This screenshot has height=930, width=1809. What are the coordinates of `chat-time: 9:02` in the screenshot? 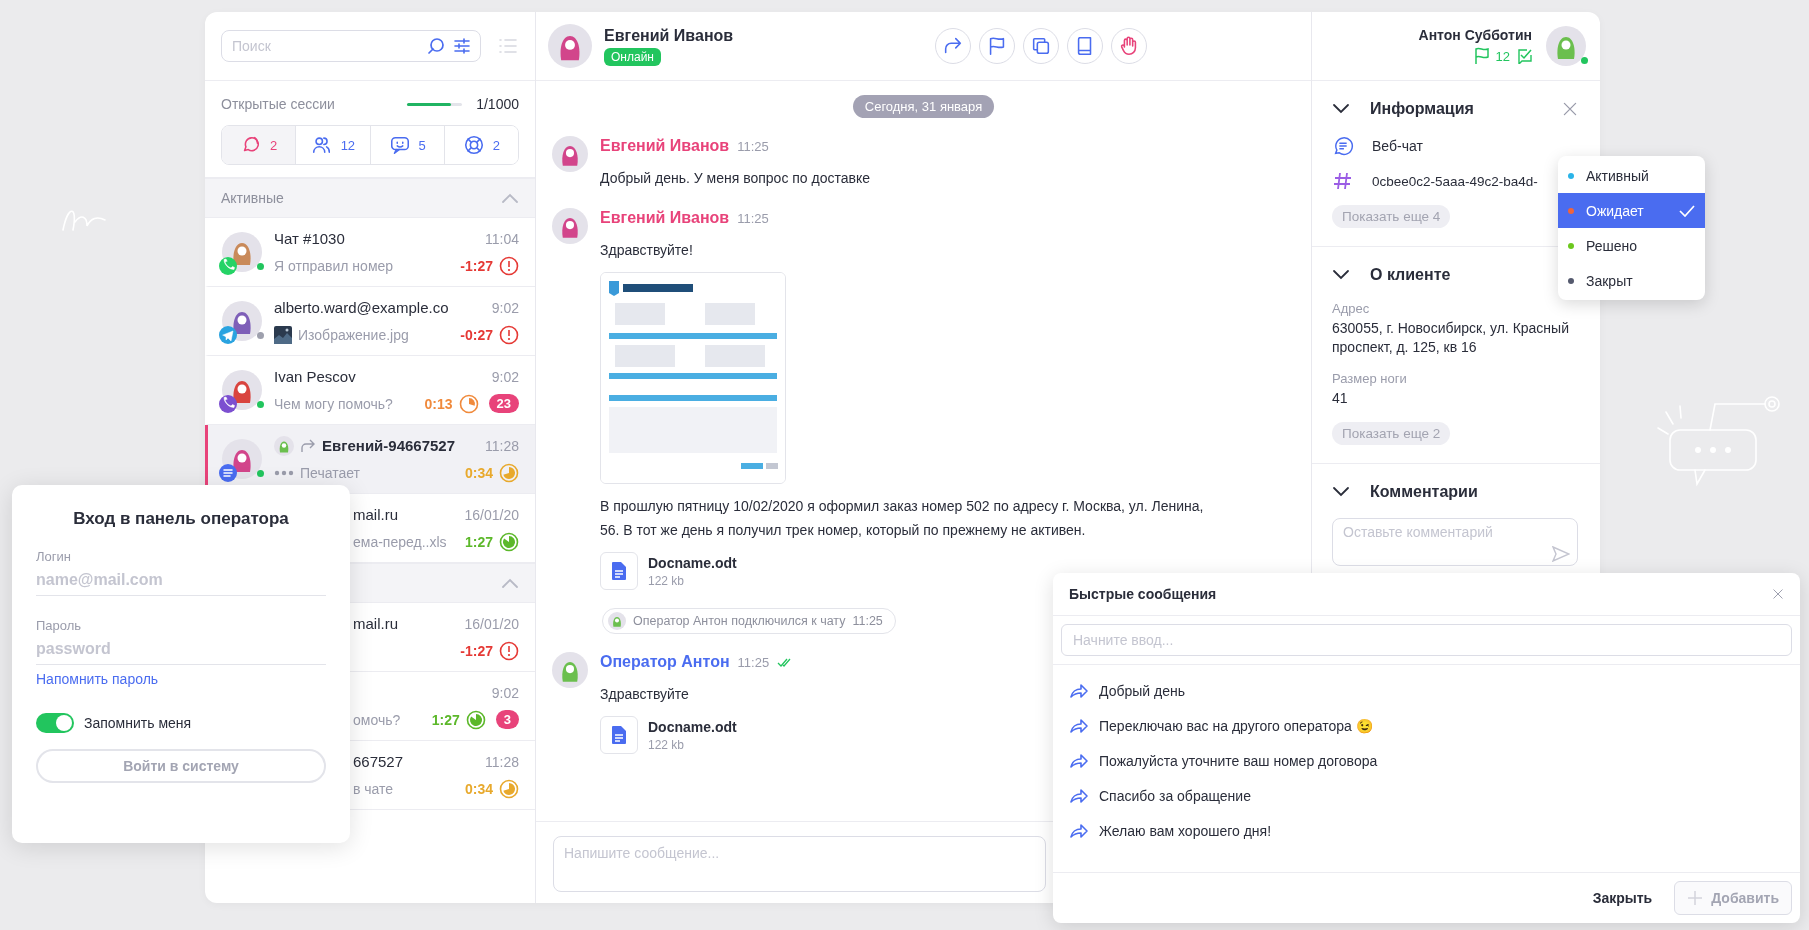 It's located at (505, 692).